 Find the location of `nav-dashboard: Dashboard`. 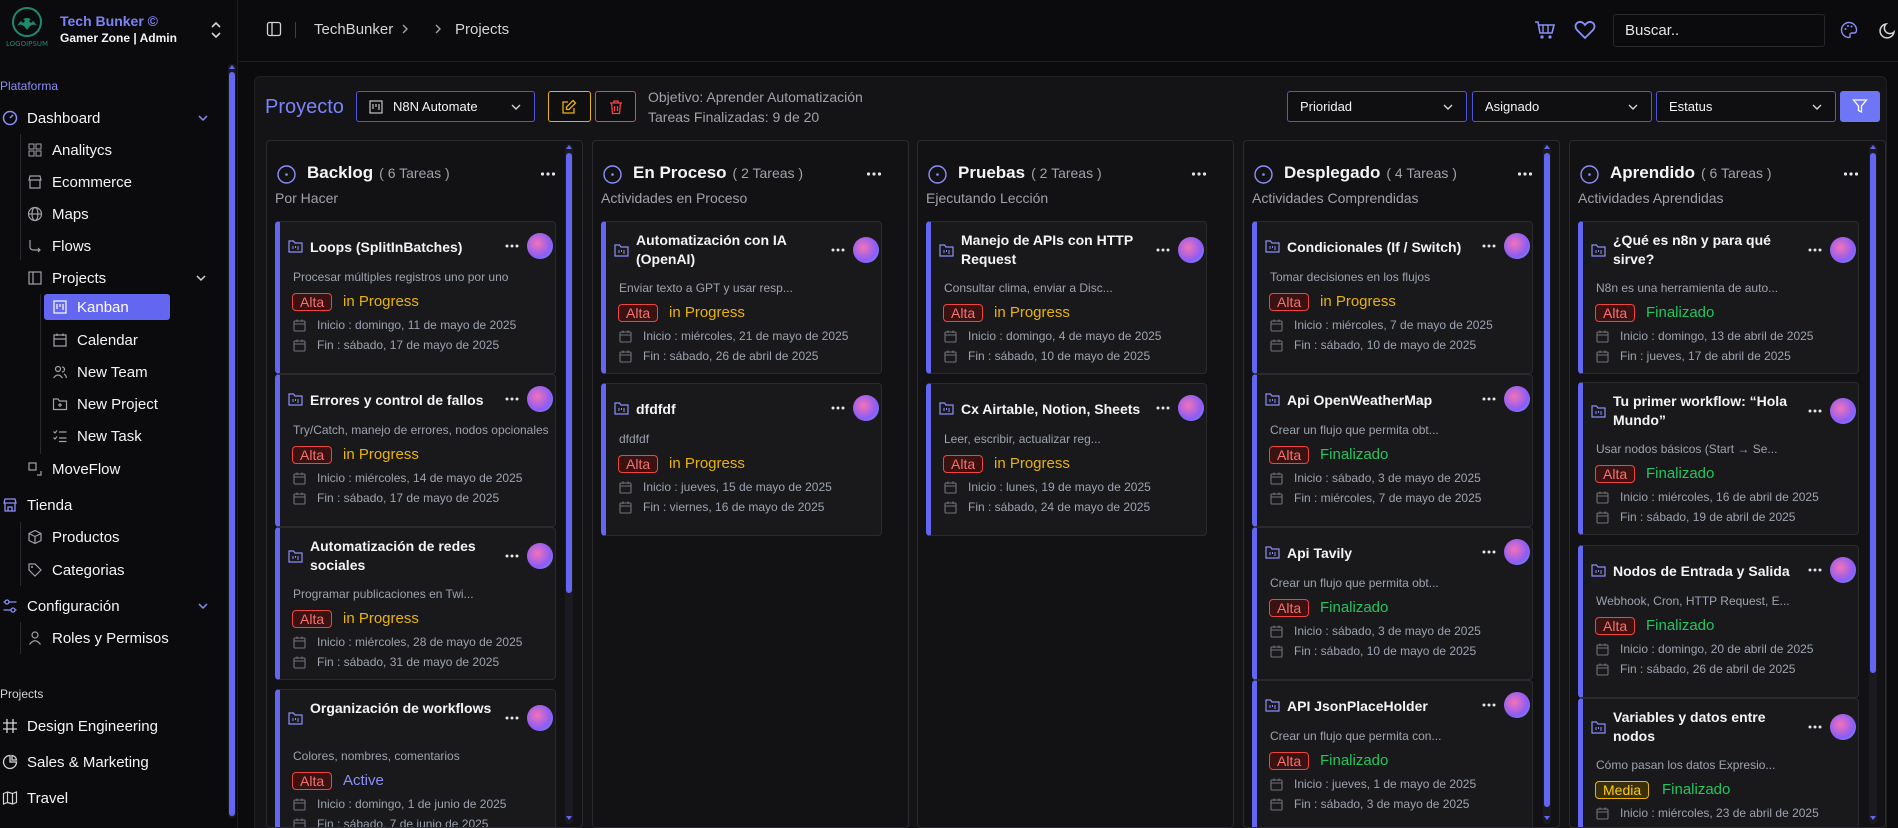

nav-dashboard: Dashboard is located at coordinates (109, 118).